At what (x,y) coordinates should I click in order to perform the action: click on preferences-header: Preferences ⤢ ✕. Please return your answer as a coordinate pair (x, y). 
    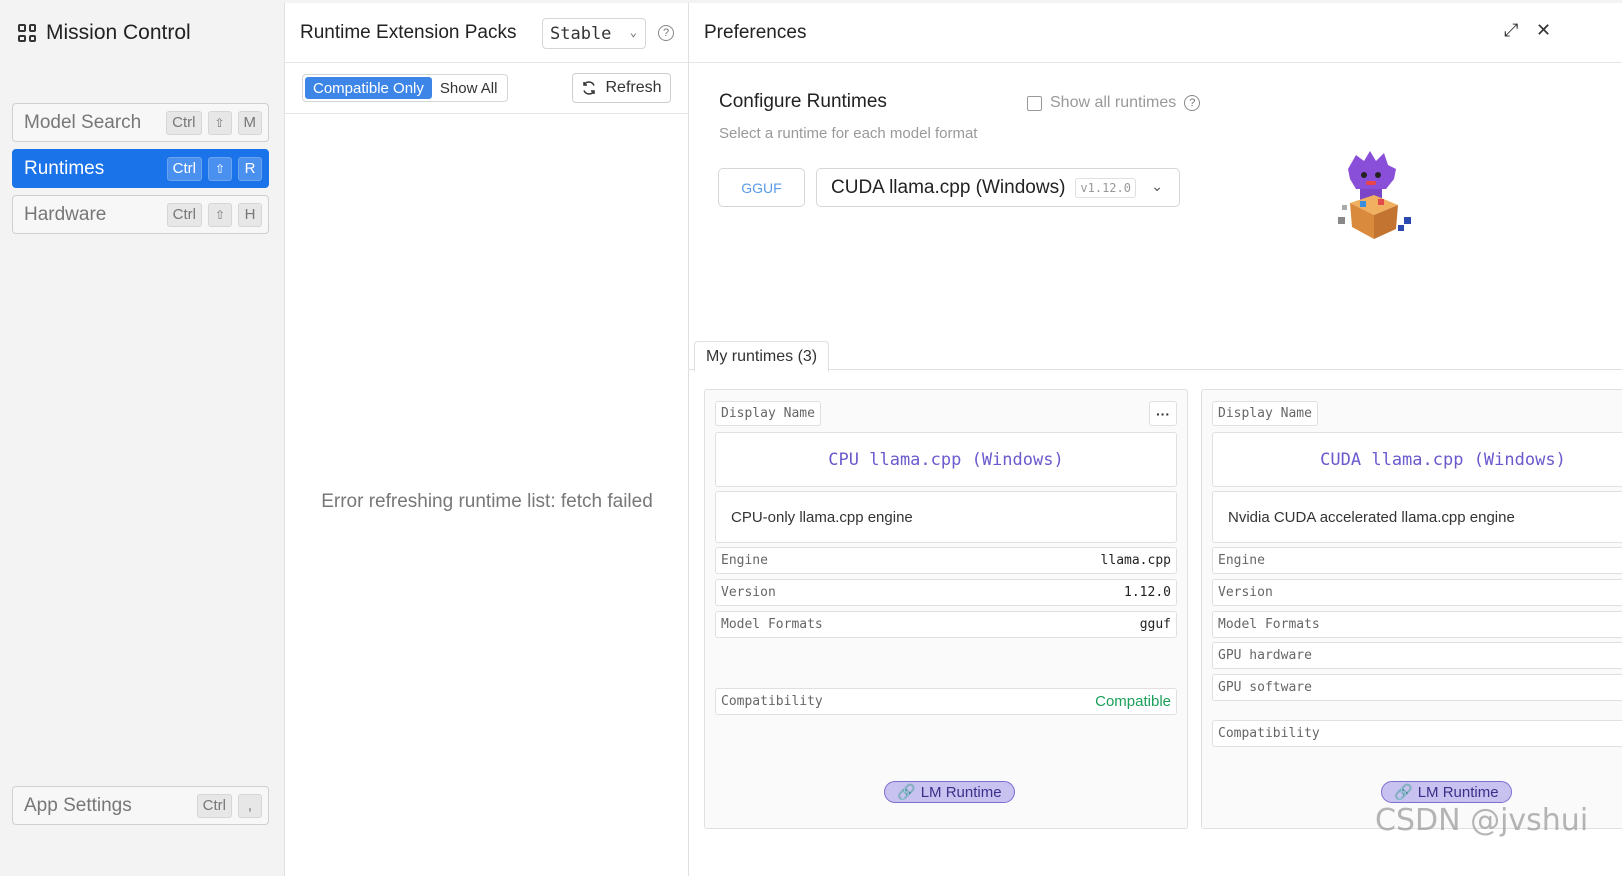
    Looking at the image, I should click on (1155, 33).